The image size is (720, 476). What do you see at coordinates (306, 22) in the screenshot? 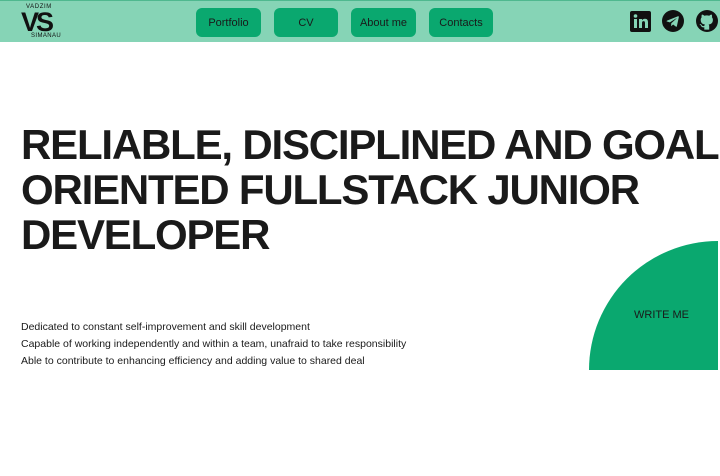
I see `nav-cv-button: CV` at bounding box center [306, 22].